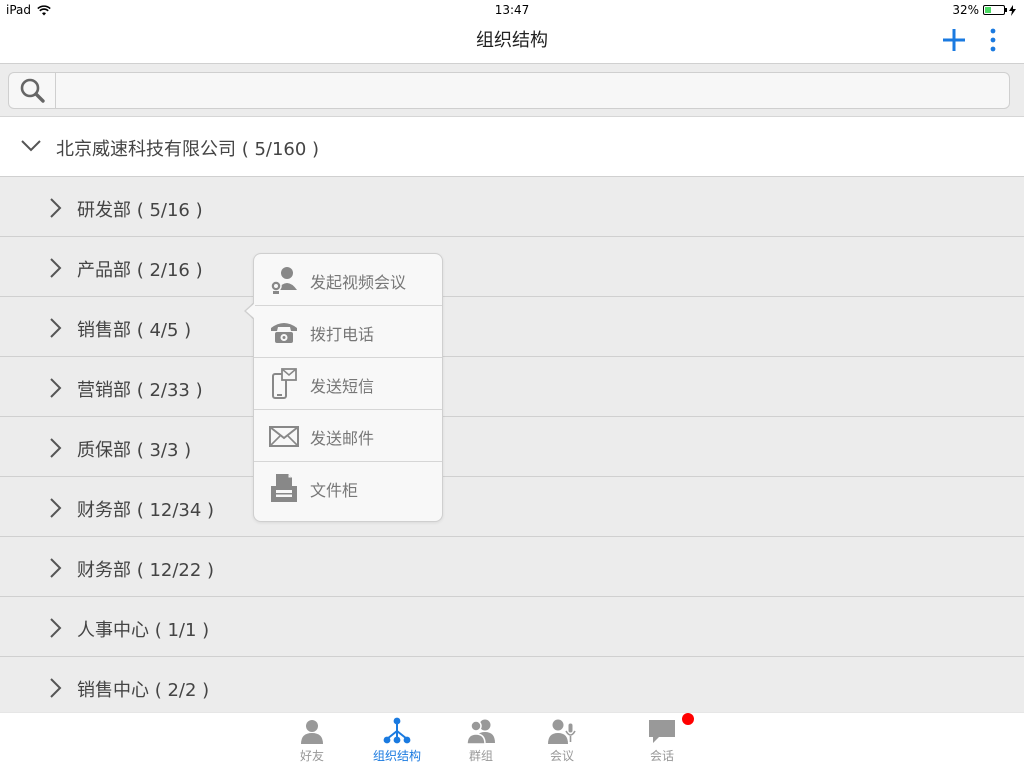 This screenshot has height=768, width=1024. Describe the element at coordinates (146, 570) in the screenshot. I see `department-label: 财务部 ( 12/22 )` at that location.